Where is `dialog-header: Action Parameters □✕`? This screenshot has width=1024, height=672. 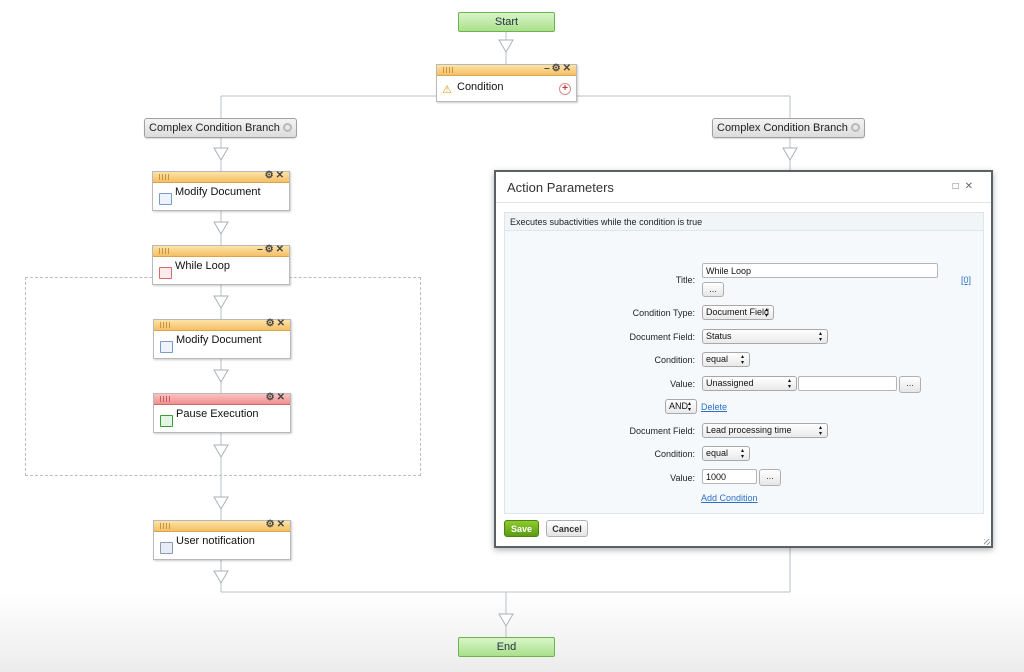
dialog-header: Action Parameters □✕ is located at coordinates (743, 187).